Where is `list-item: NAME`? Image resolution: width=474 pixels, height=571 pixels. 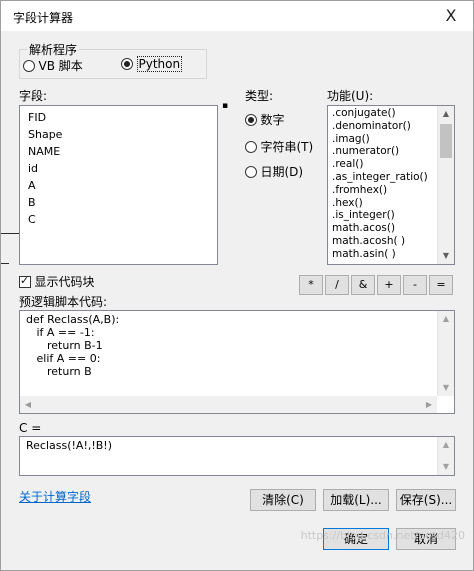 list-item: NAME is located at coordinates (118, 151).